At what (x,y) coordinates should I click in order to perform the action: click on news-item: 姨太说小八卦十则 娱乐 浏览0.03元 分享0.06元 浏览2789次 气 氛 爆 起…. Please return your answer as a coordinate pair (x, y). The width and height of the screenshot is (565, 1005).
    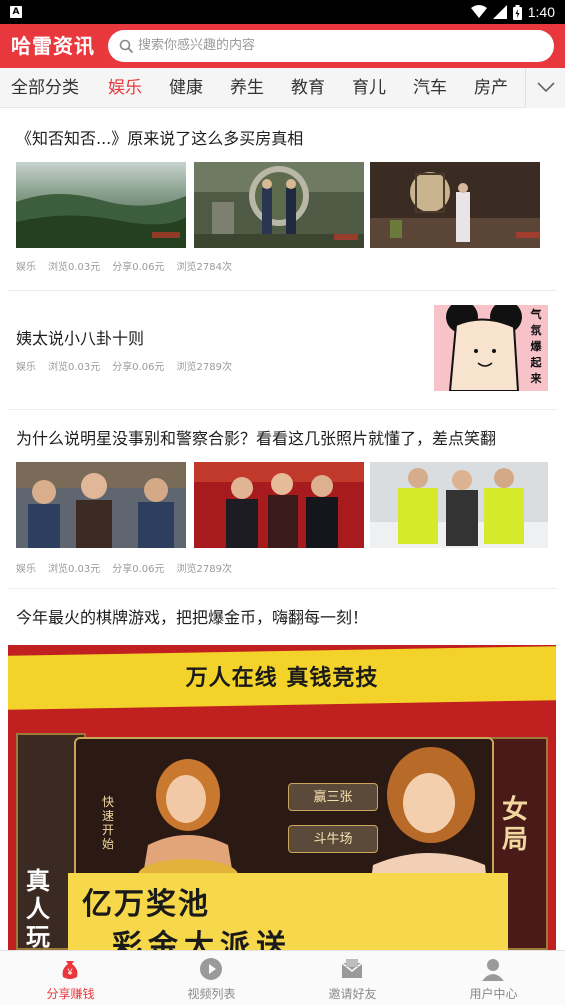
    Looking at the image, I should click on (282, 350).